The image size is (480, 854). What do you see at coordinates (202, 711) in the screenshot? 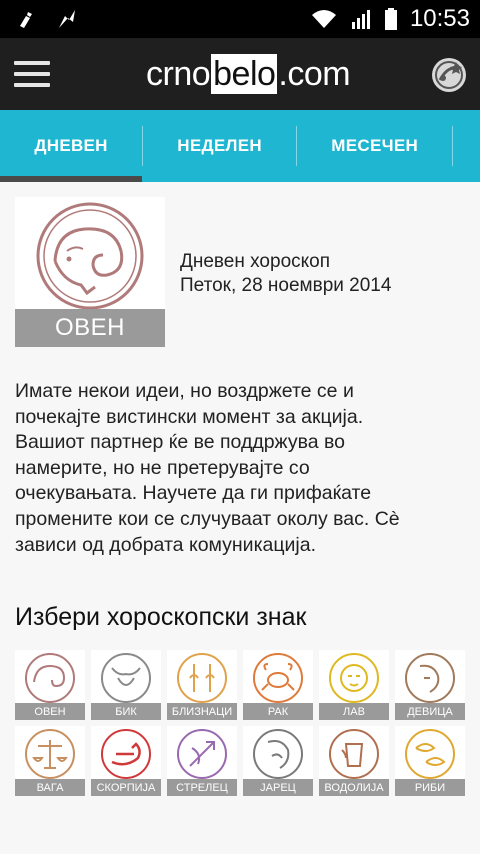
I see `sign-item-label: БЛИЗНАЦИ` at bounding box center [202, 711].